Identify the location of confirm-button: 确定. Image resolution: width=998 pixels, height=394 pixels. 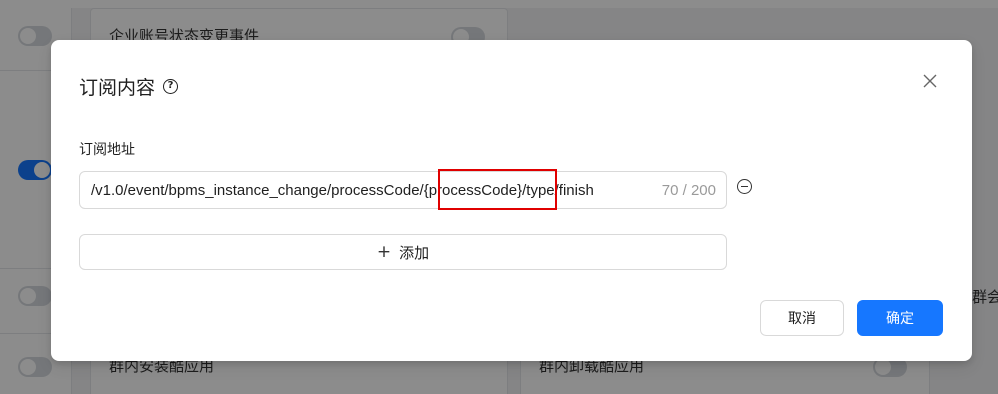
(900, 318).